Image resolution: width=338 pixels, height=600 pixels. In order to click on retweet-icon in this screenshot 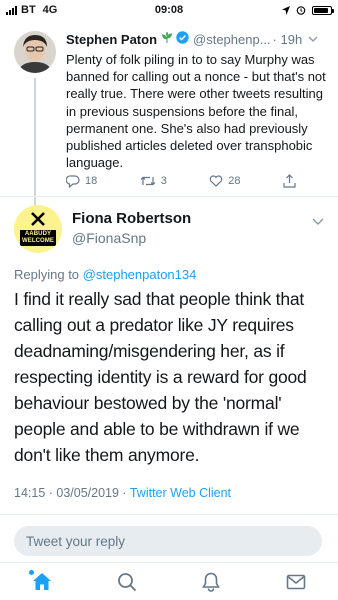, I will do `click(148, 181)`.